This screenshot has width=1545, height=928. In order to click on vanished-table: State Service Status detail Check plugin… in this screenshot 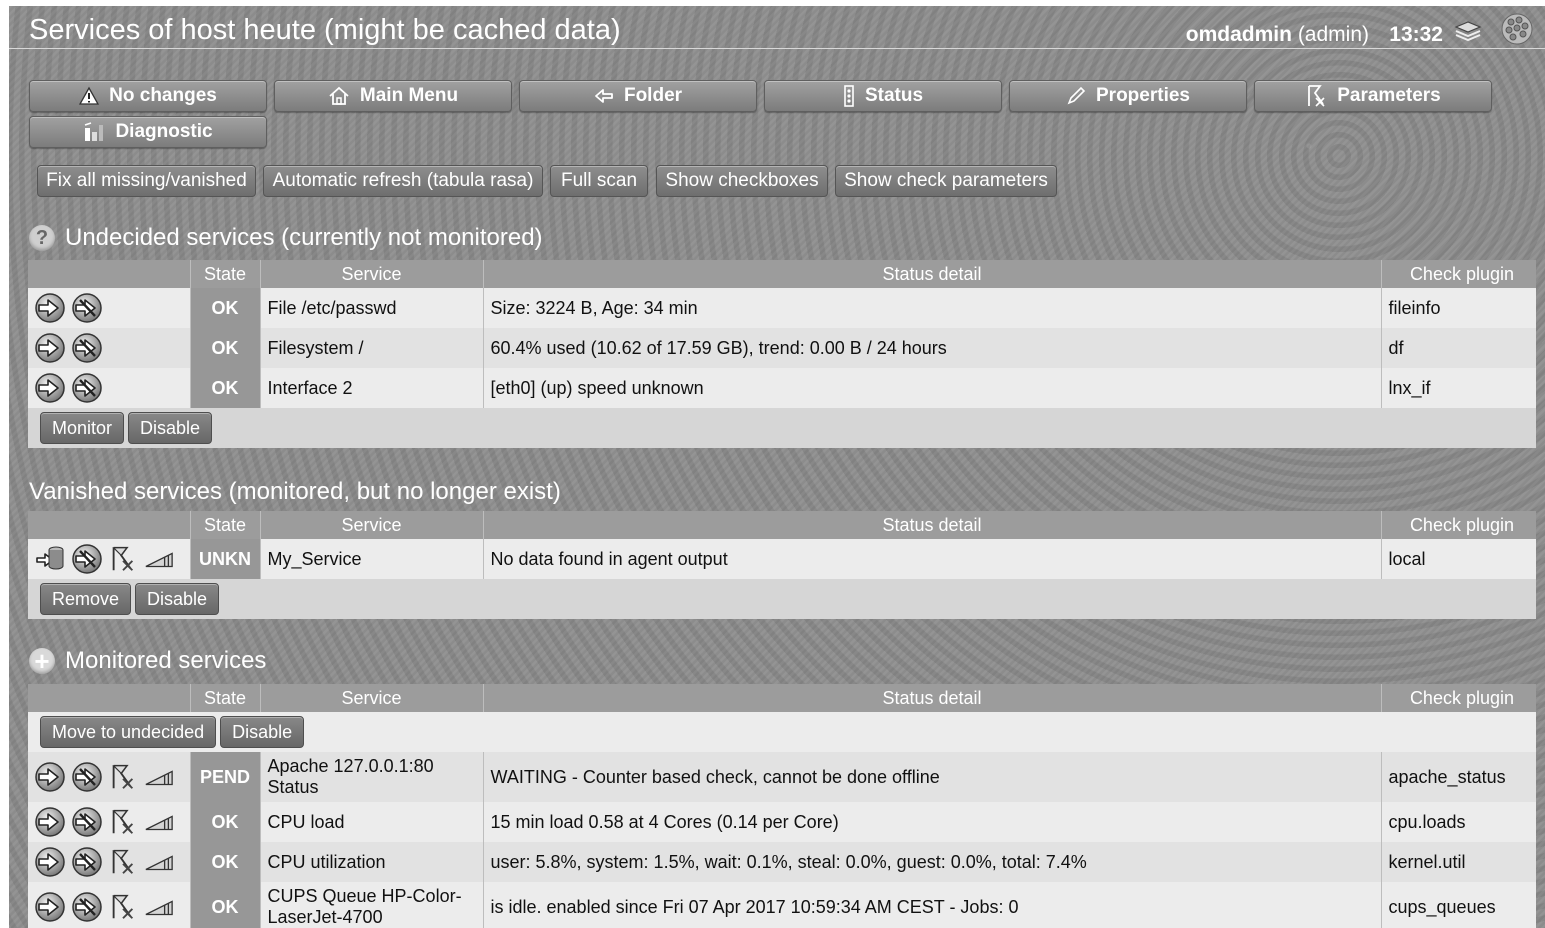, I will do `click(782, 565)`.